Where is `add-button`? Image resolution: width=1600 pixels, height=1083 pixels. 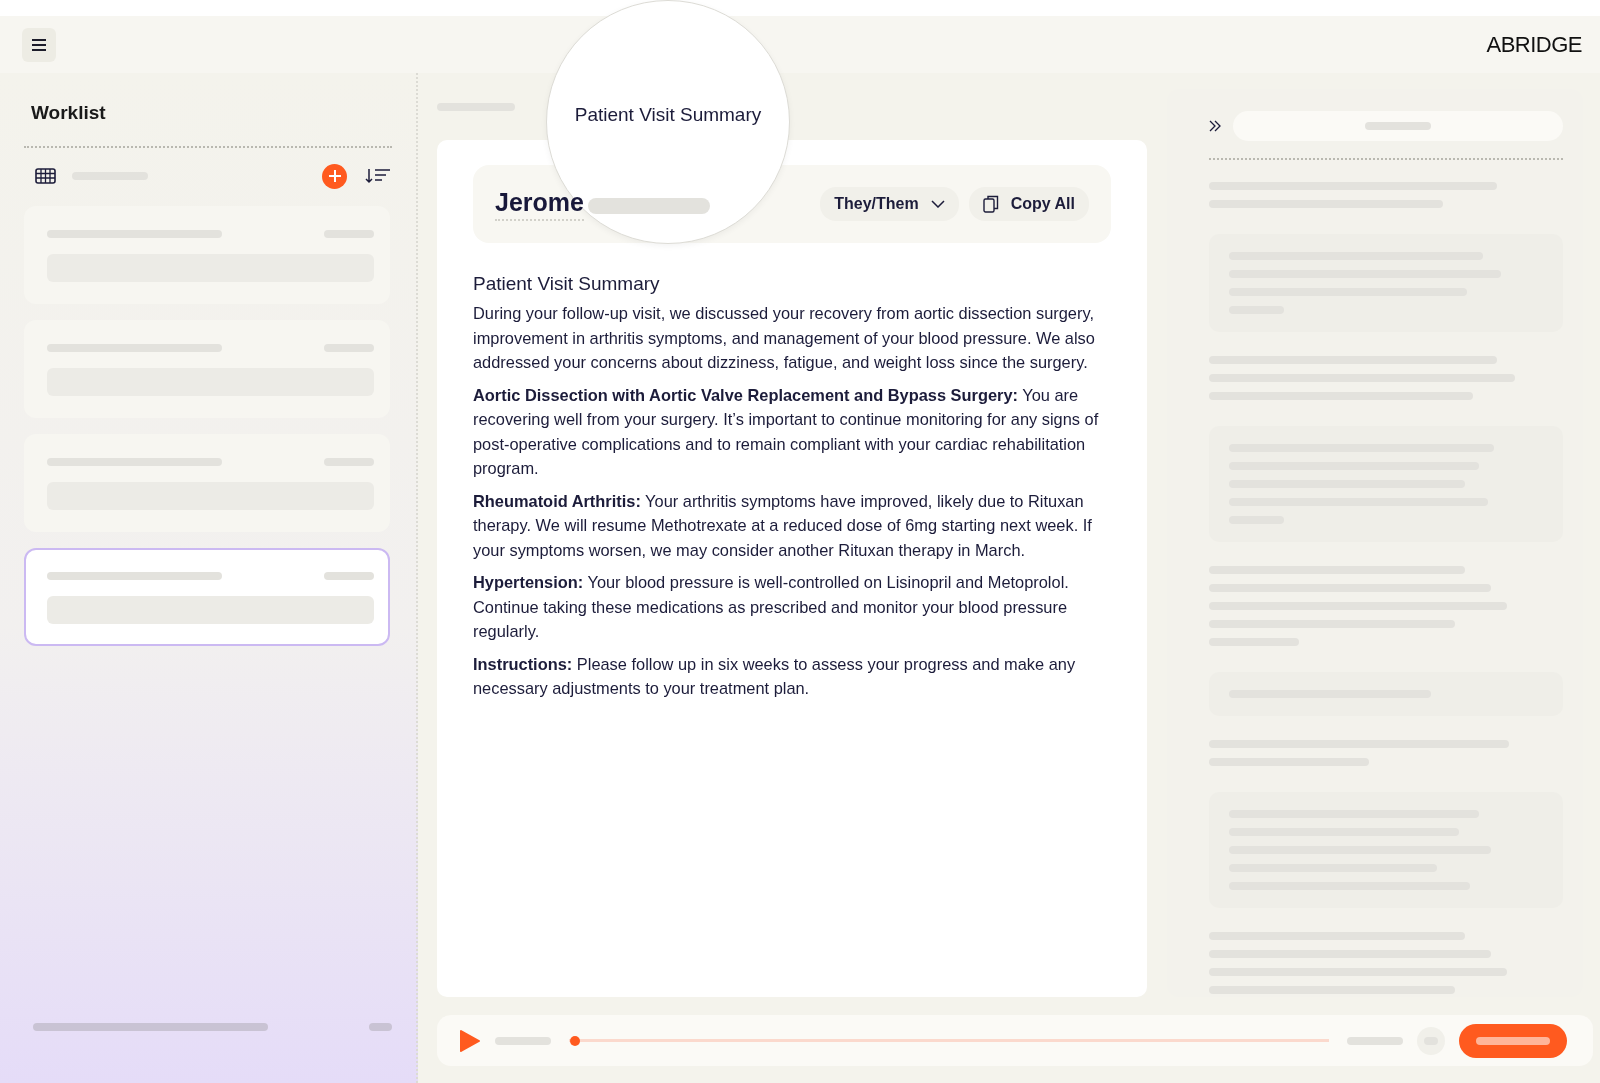 add-button is located at coordinates (334, 176).